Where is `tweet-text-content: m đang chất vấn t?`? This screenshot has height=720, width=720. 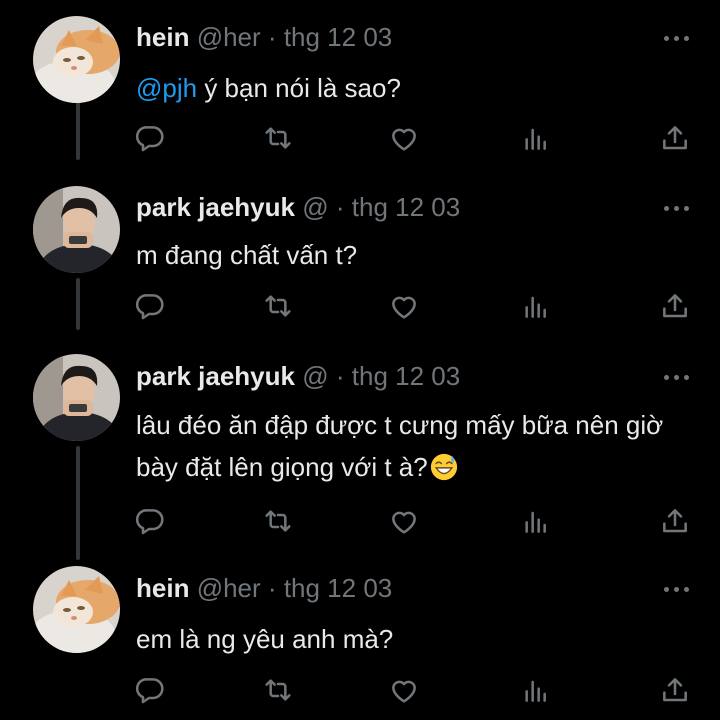 tweet-text-content: m đang chất vấn t? is located at coordinates (247, 255).